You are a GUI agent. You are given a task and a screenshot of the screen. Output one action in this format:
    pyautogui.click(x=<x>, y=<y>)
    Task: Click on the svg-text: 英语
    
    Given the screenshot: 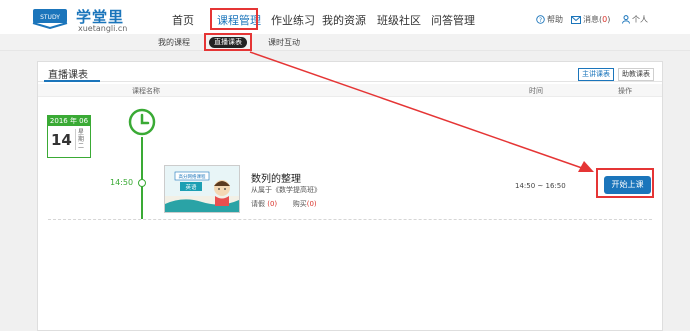 What is the action you would take?
    pyautogui.click(x=191, y=187)
    